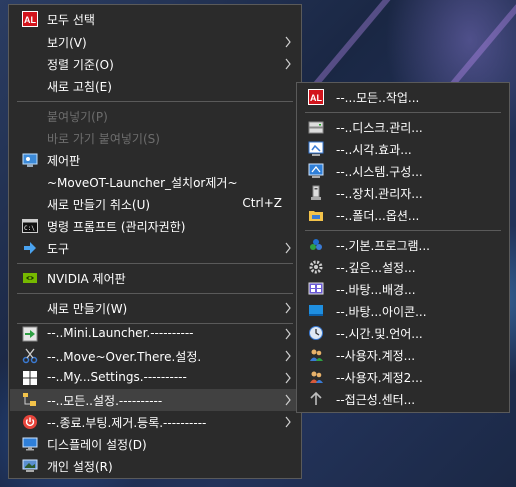  Describe the element at coordinates (64, 161) in the screenshot. I see `menu-item-label: 제어판` at that location.